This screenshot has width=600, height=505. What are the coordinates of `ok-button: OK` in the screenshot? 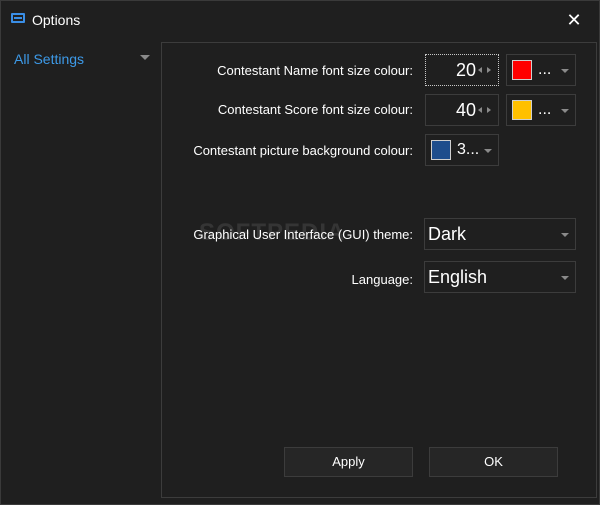 It's located at (493, 462).